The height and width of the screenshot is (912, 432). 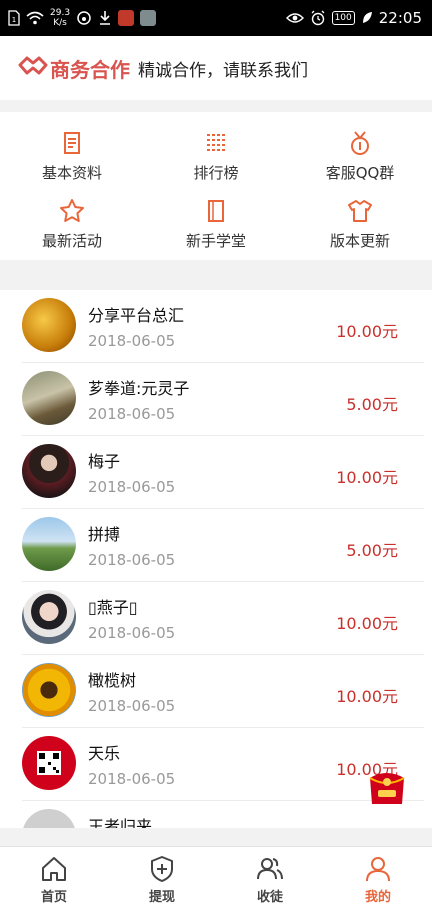 What do you see at coordinates (35, 18) in the screenshot?
I see `wifi-icon` at bounding box center [35, 18].